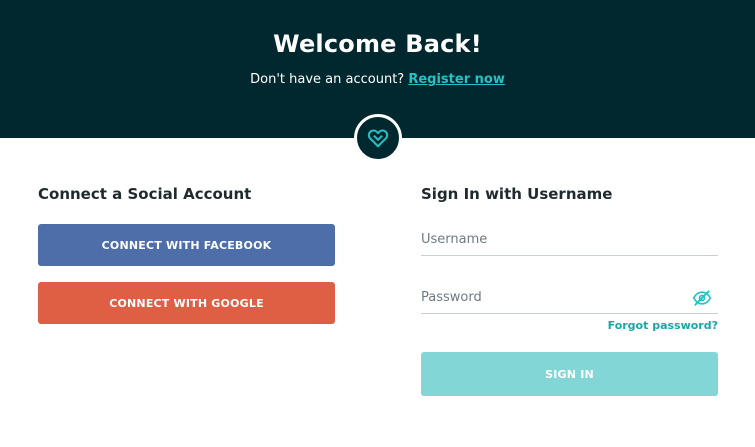 This screenshot has height=447, width=755. What do you see at coordinates (456, 79) in the screenshot?
I see `register-link: Register now` at bounding box center [456, 79].